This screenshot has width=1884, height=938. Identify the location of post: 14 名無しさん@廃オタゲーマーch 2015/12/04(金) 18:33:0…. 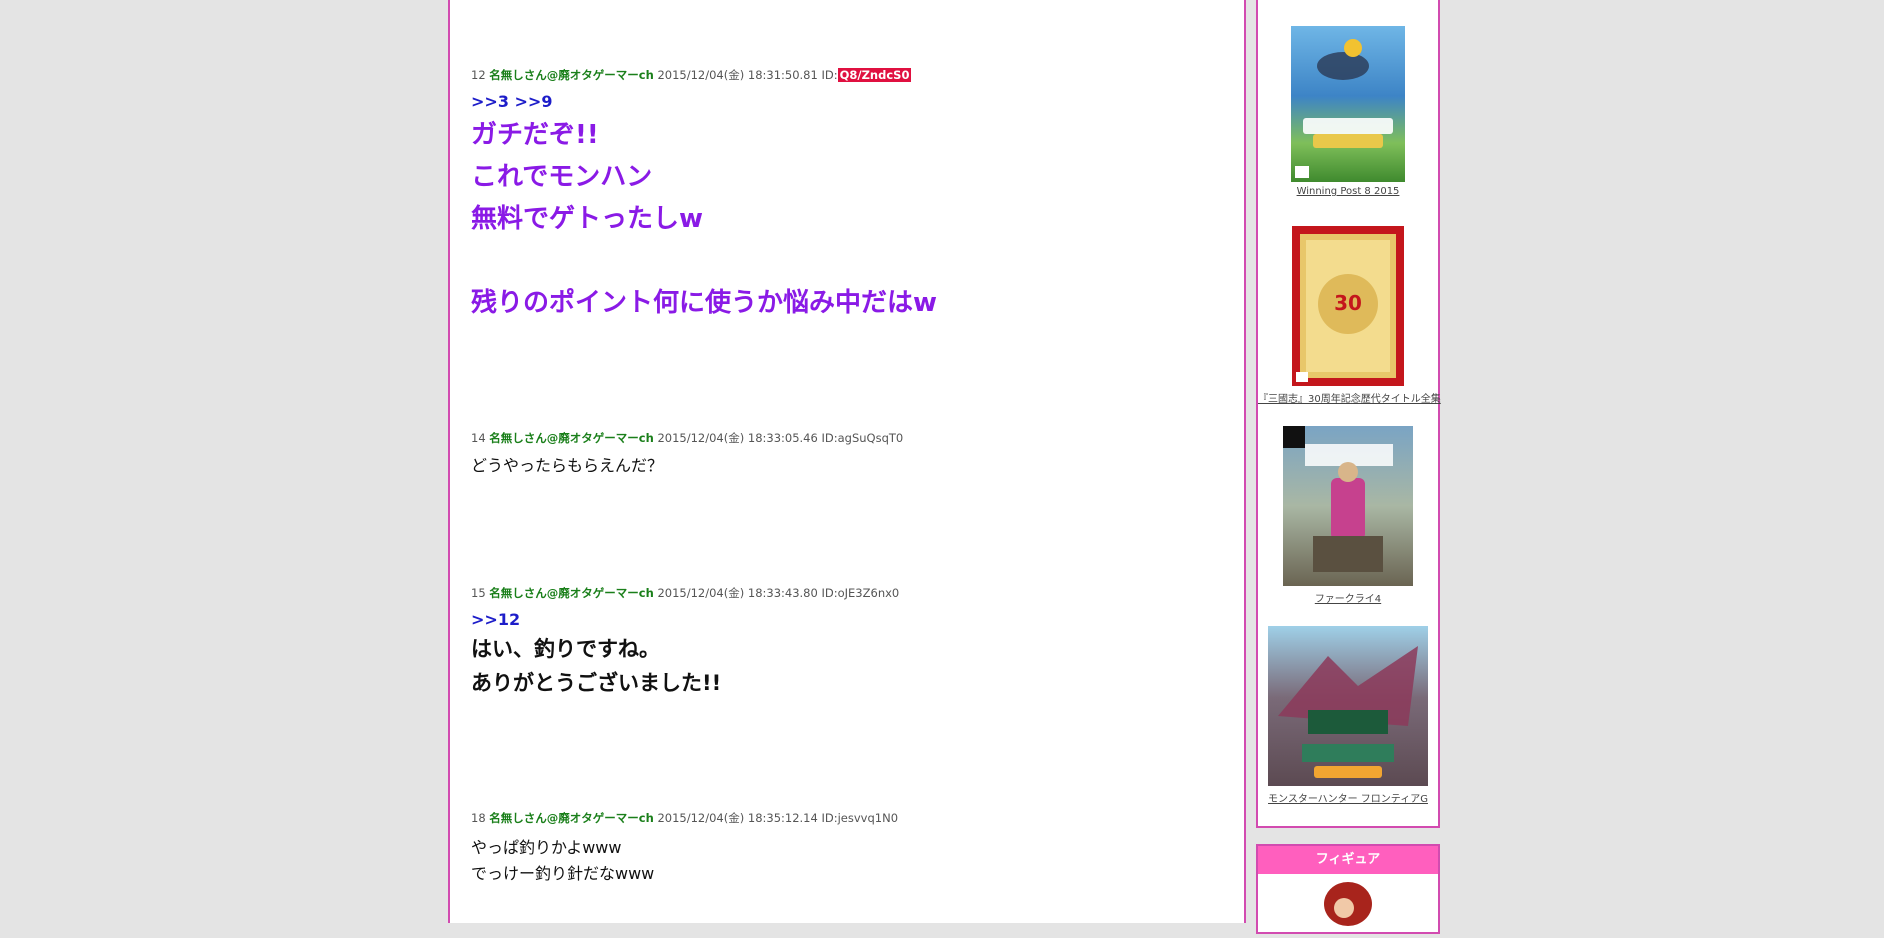
(852, 455).